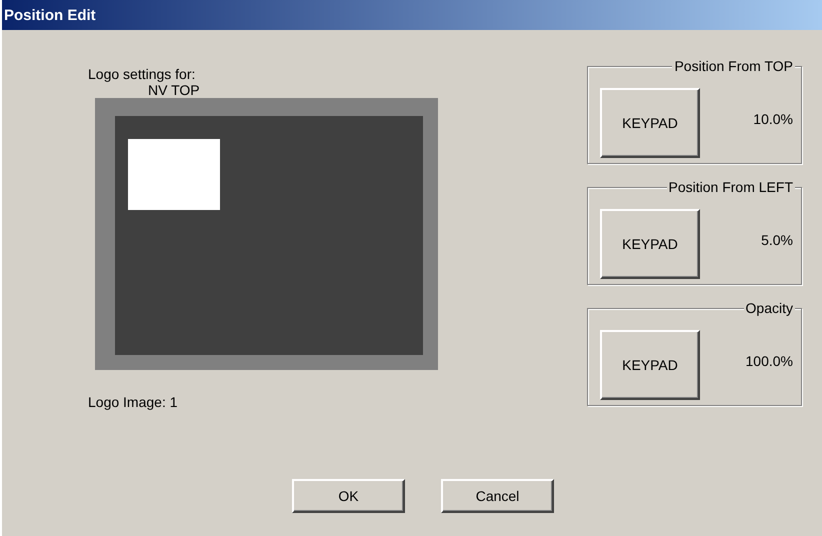  I want to click on ok-button: OK, so click(348, 496).